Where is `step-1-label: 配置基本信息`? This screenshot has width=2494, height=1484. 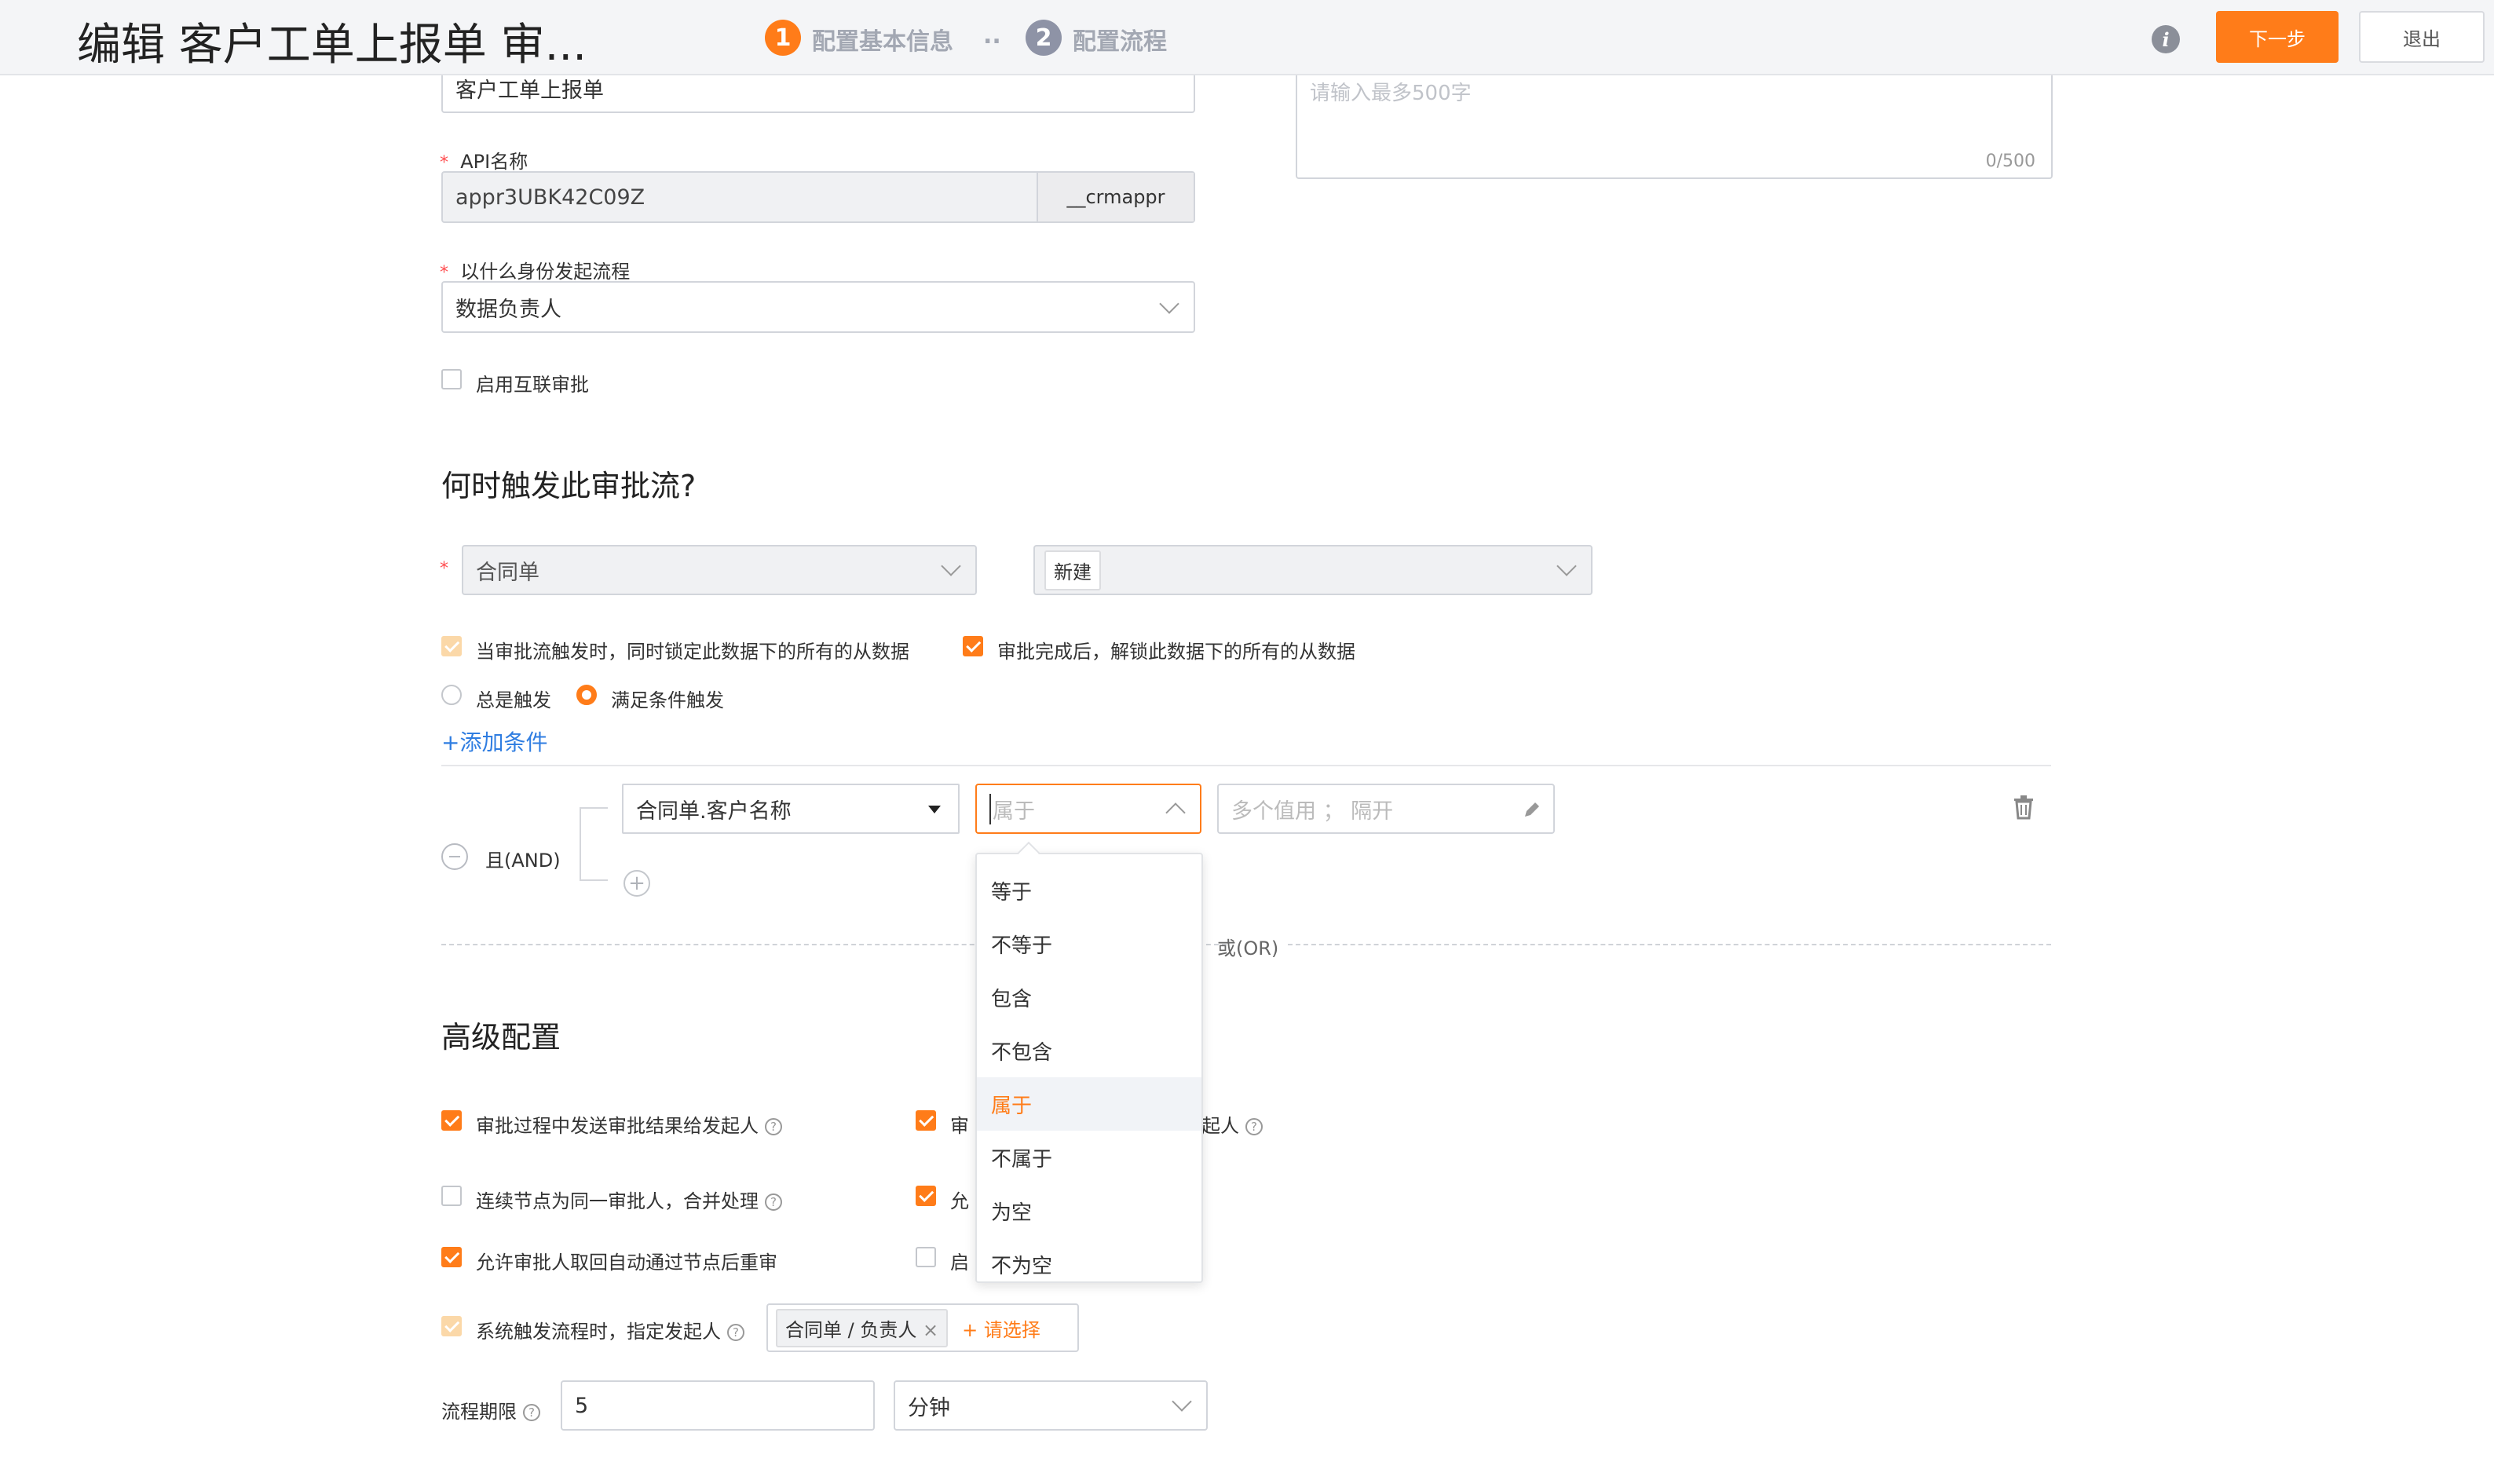 step-1-label: 配置基本信息 is located at coordinates (882, 40).